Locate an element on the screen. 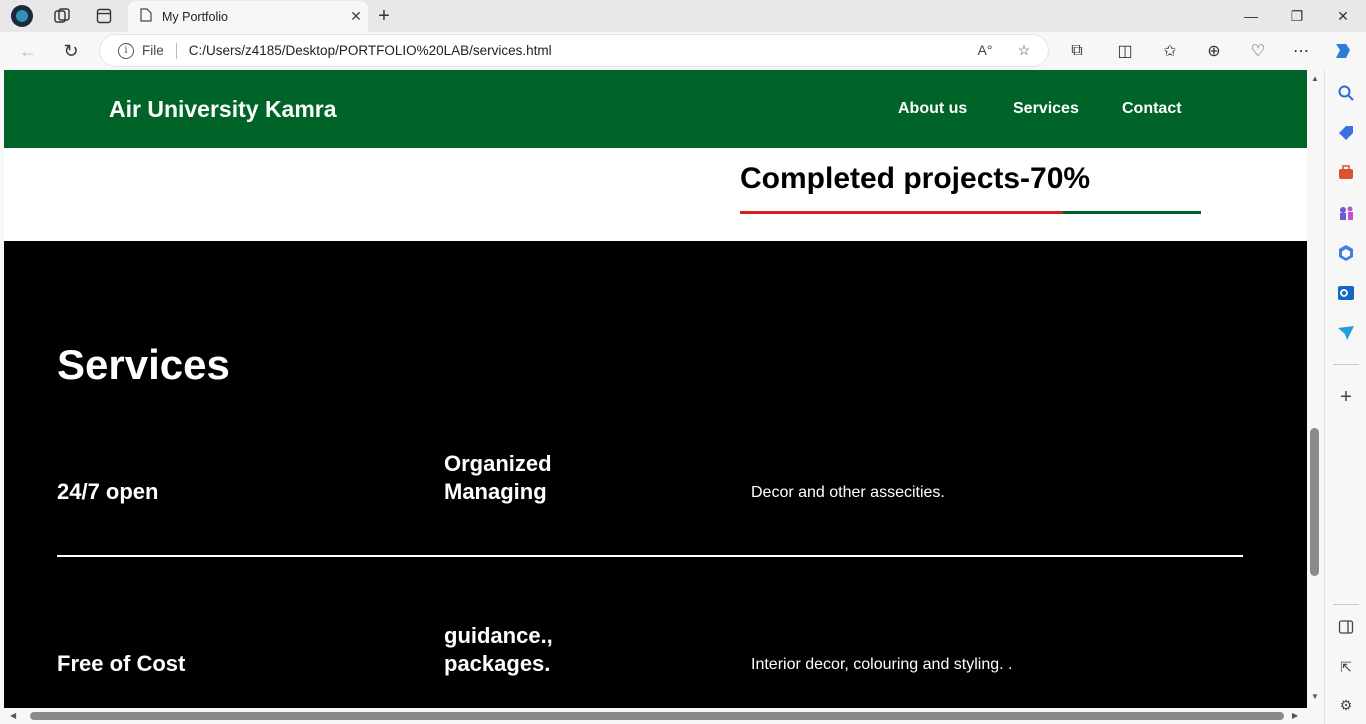  browser-tab-bar: My Portfolio ✕ + — ❐ ✕ is located at coordinates (683, 16).